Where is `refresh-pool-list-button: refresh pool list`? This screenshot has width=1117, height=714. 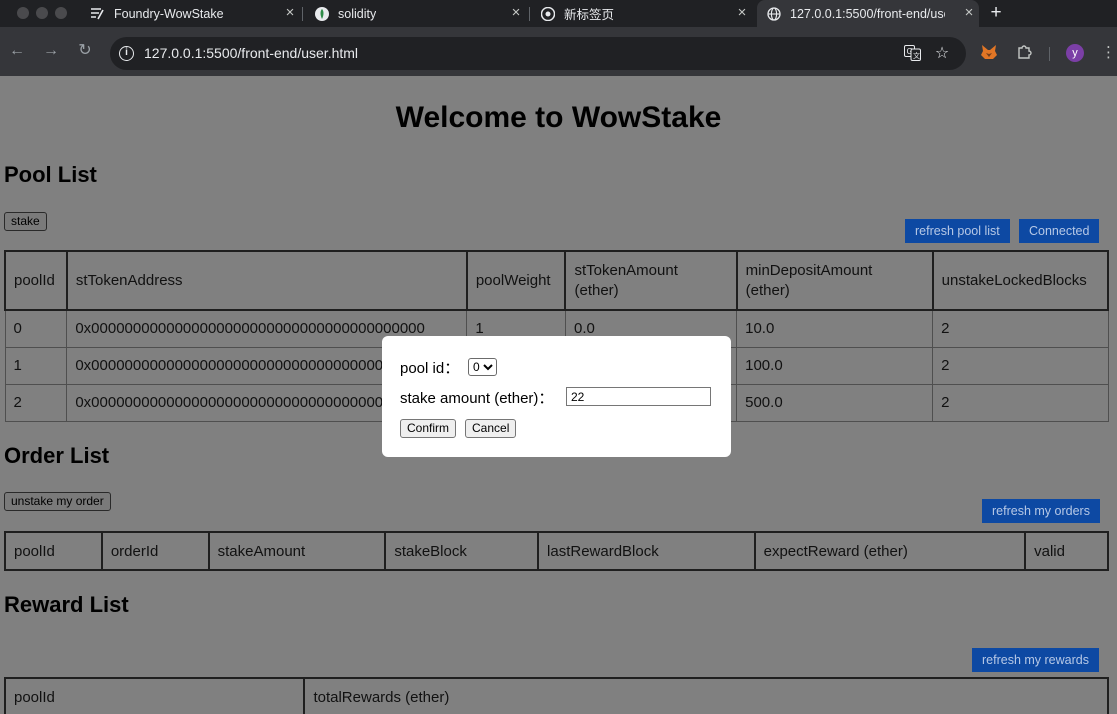 refresh-pool-list-button: refresh pool list is located at coordinates (957, 231).